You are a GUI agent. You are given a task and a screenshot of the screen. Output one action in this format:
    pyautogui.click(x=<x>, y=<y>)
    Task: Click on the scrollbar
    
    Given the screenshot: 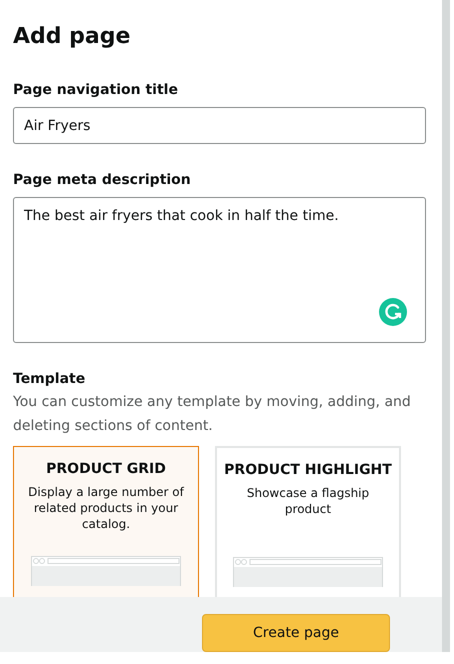 What is the action you would take?
    pyautogui.click(x=446, y=326)
    